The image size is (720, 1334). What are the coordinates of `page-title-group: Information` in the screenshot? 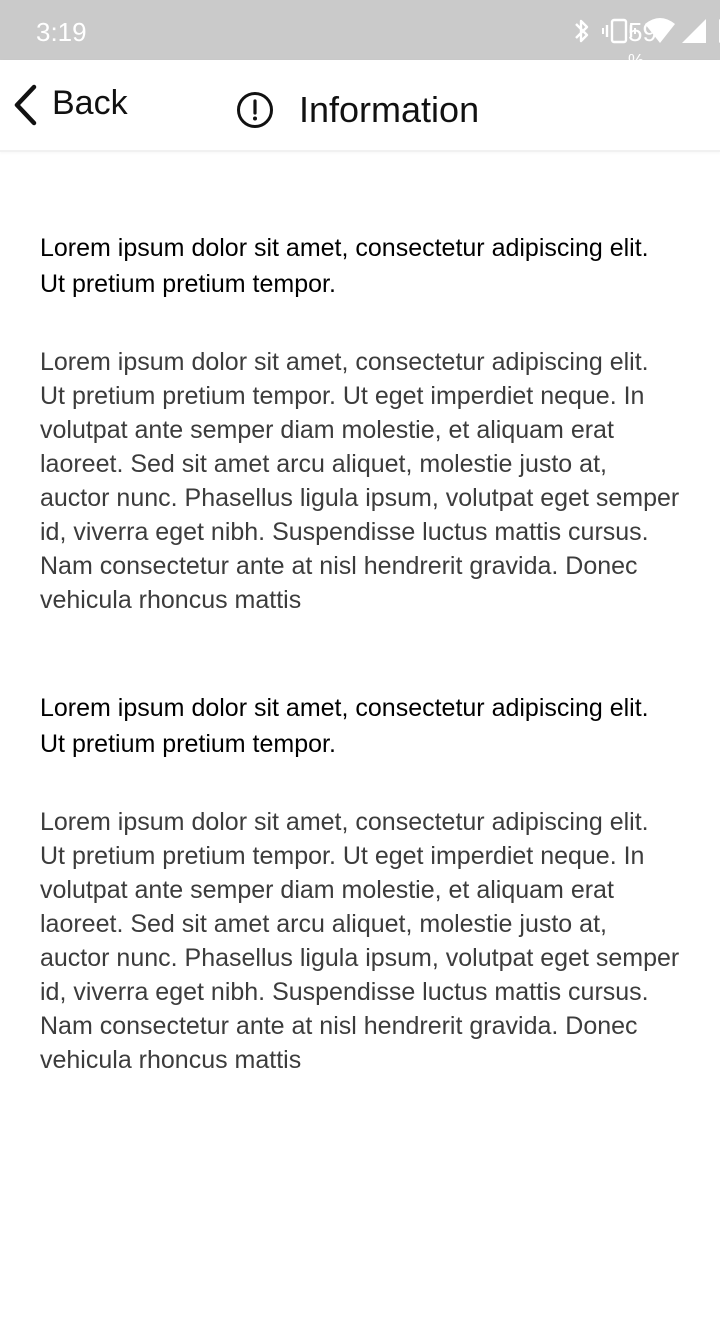 It's located at (386, 110).